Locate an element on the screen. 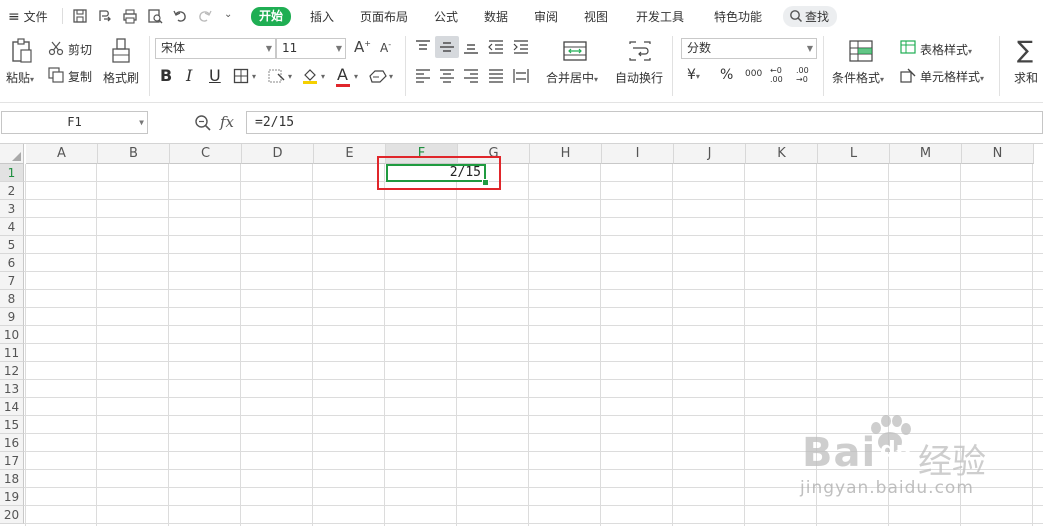  row-header-16: 16 is located at coordinates (12, 443).